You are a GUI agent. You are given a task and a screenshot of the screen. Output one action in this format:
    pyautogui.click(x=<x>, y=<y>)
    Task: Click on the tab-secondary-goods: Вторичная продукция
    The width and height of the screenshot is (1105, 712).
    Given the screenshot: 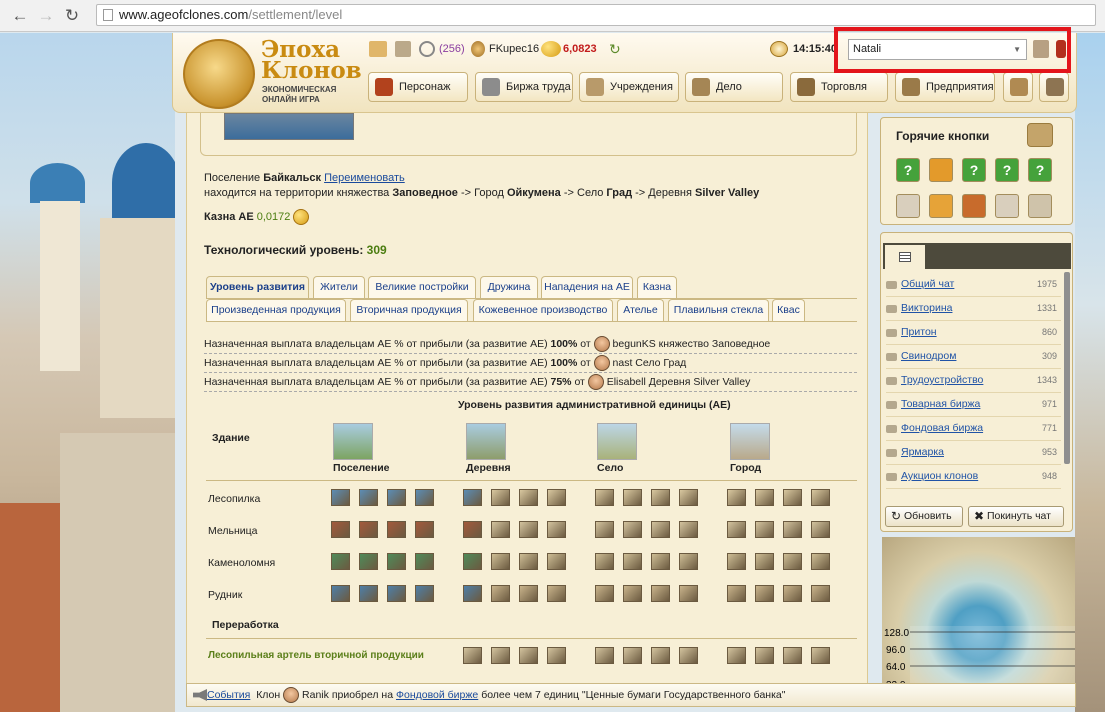 What is the action you would take?
    pyautogui.click(x=409, y=310)
    